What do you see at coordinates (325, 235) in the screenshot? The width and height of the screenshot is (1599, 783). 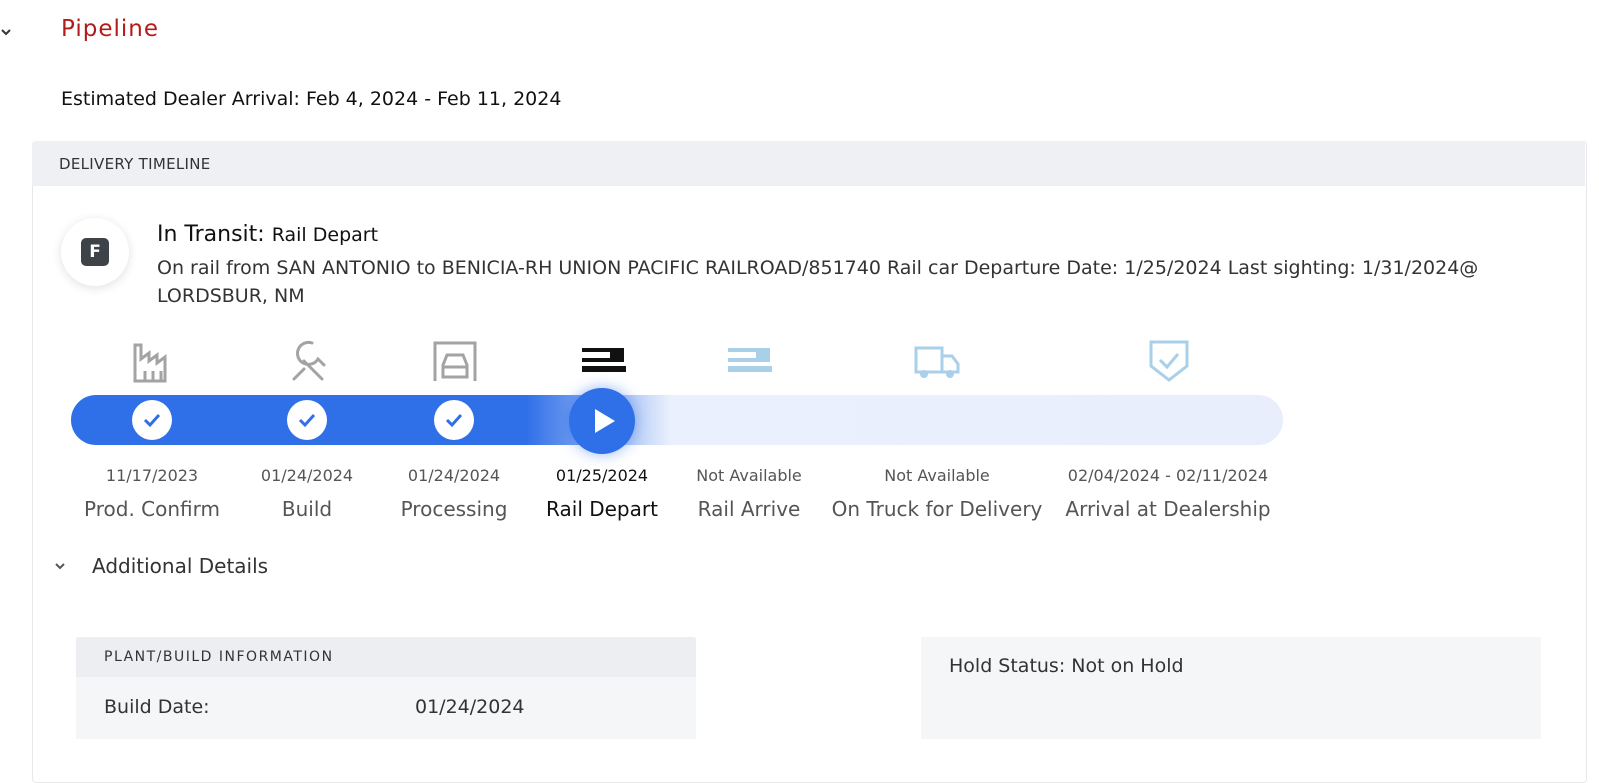 I see `status-value: Rail Depart` at bounding box center [325, 235].